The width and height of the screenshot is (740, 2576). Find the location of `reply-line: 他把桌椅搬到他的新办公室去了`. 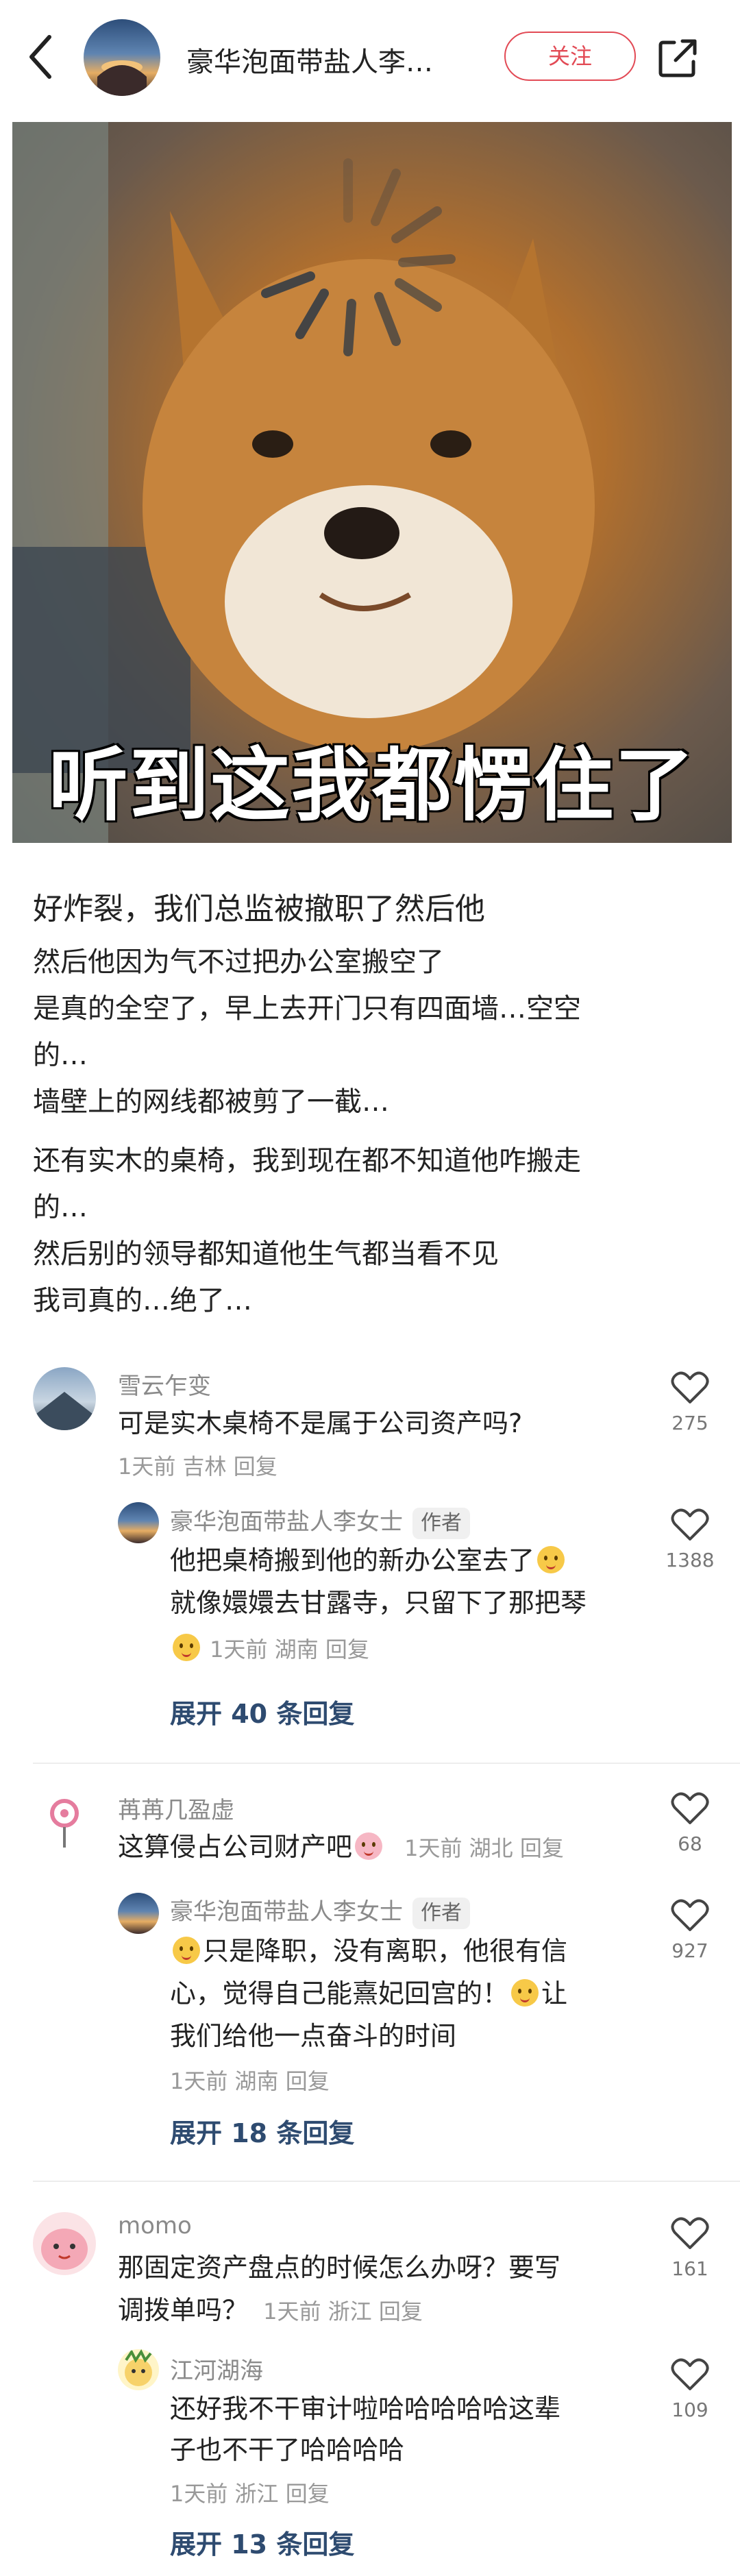

reply-line: 他把桌椅搬到他的新办公室去了 is located at coordinates (353, 1560).